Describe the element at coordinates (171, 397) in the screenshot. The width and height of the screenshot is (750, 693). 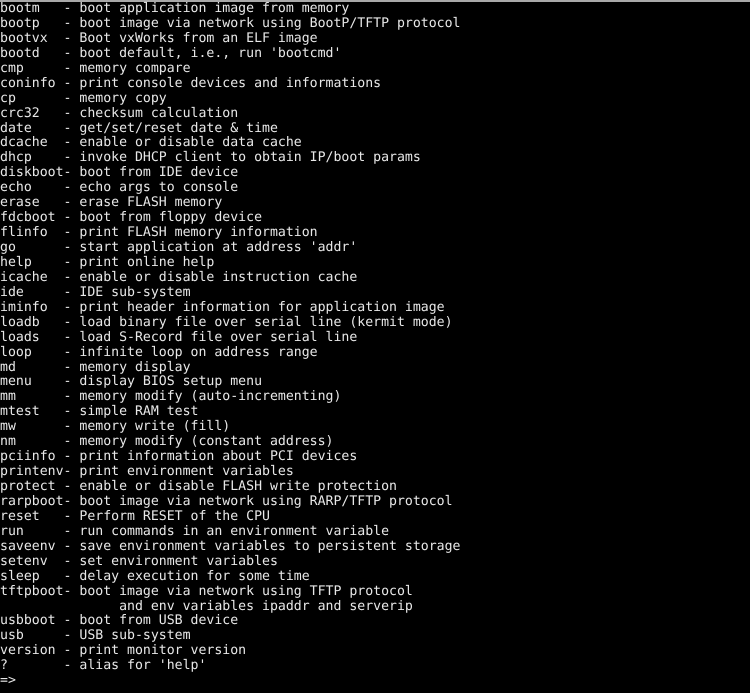
I see `console-line: mm - memory modify (auto-incrementing)` at that location.